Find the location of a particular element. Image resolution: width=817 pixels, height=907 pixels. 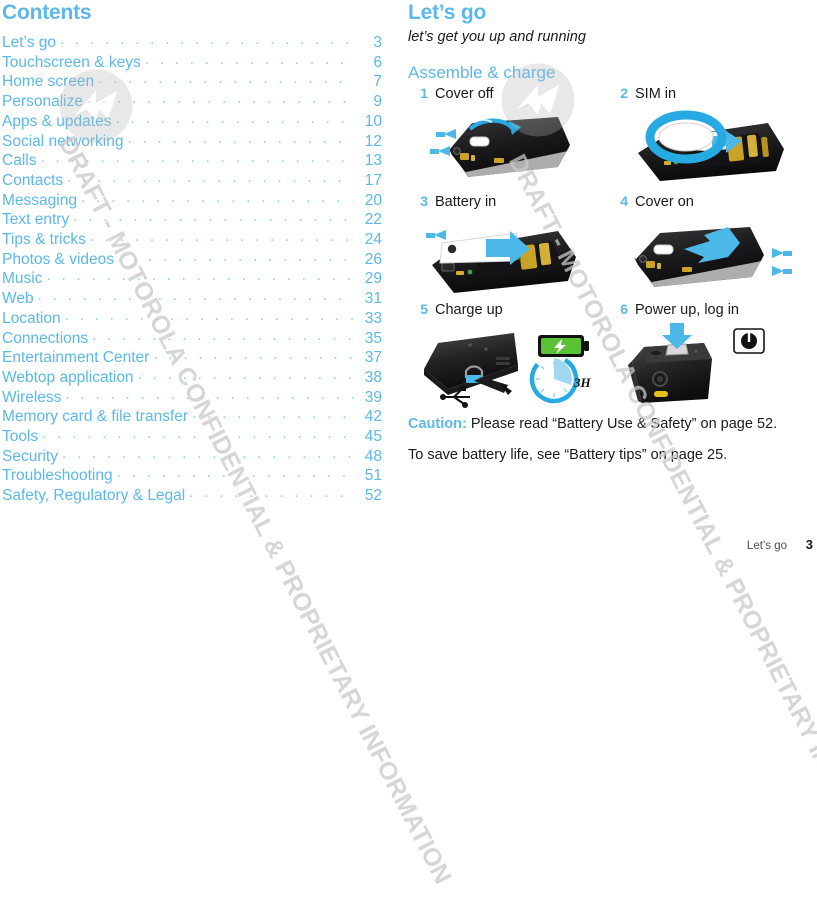

page-title: Contents is located at coordinates (47, 12).